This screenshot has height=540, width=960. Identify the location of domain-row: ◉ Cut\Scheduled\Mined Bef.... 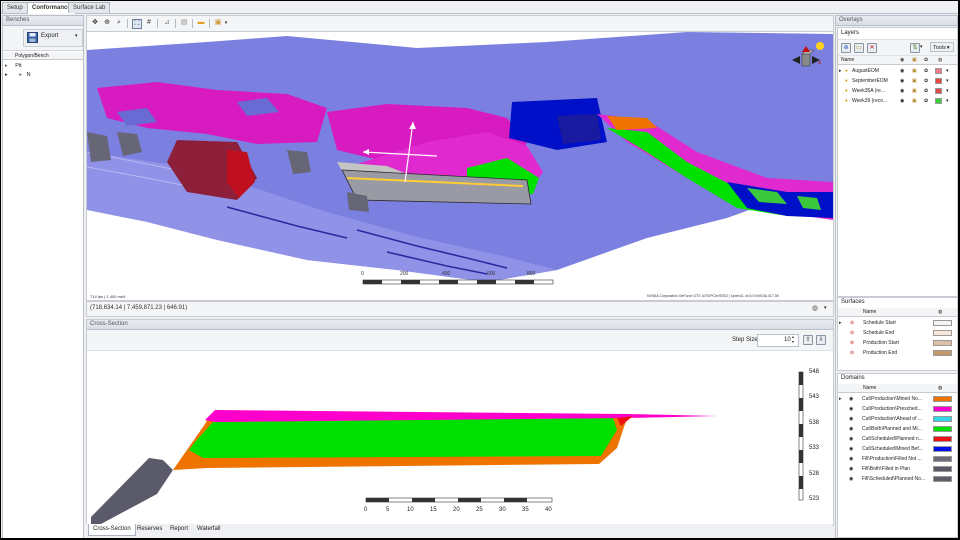
(897, 449).